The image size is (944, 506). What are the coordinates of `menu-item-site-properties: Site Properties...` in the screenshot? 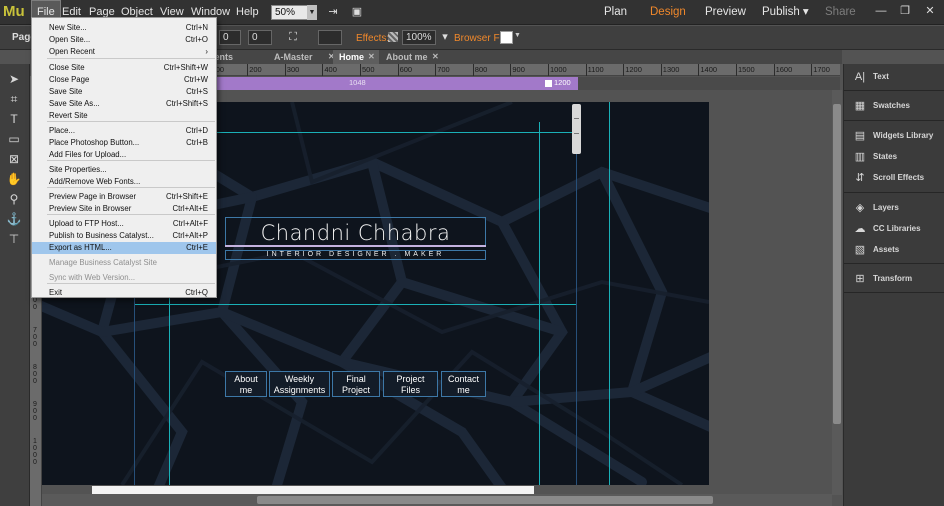 It's located at (124, 170).